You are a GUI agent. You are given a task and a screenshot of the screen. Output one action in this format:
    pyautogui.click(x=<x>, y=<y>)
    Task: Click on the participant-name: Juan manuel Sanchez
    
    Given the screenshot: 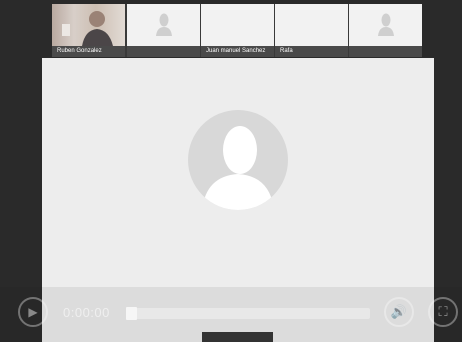 What is the action you would take?
    pyautogui.click(x=237, y=51)
    